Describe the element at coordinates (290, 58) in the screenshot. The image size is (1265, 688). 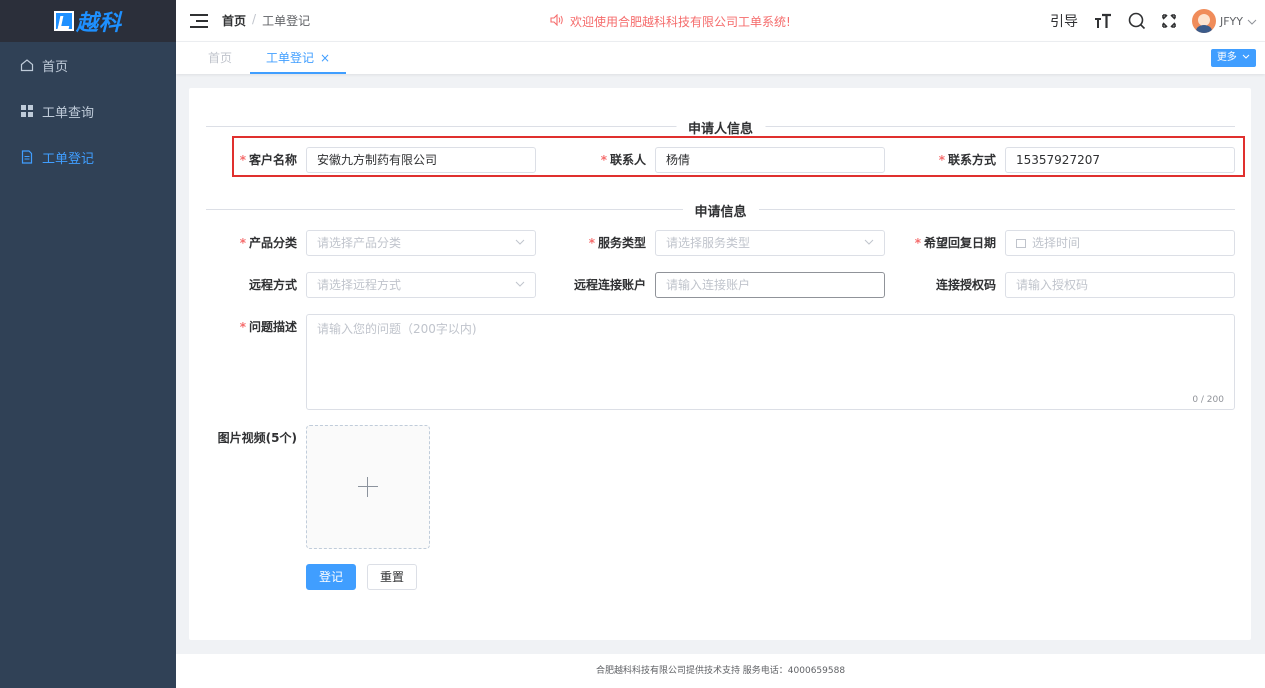
I see `tab-label: 工单登记` at that location.